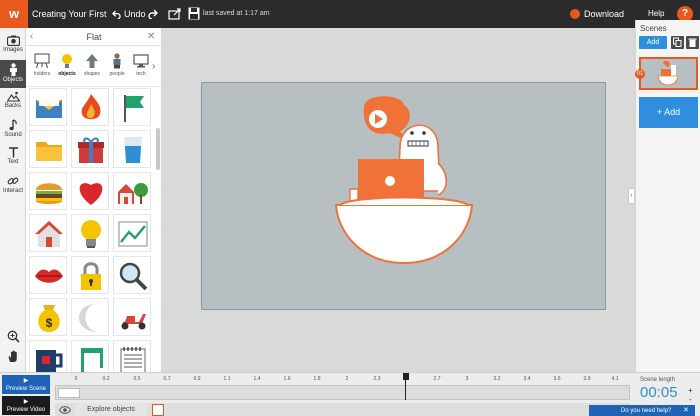 The width and height of the screenshot is (700, 416). Describe the element at coordinates (65, 410) in the screenshot. I see `eye-icon` at that location.